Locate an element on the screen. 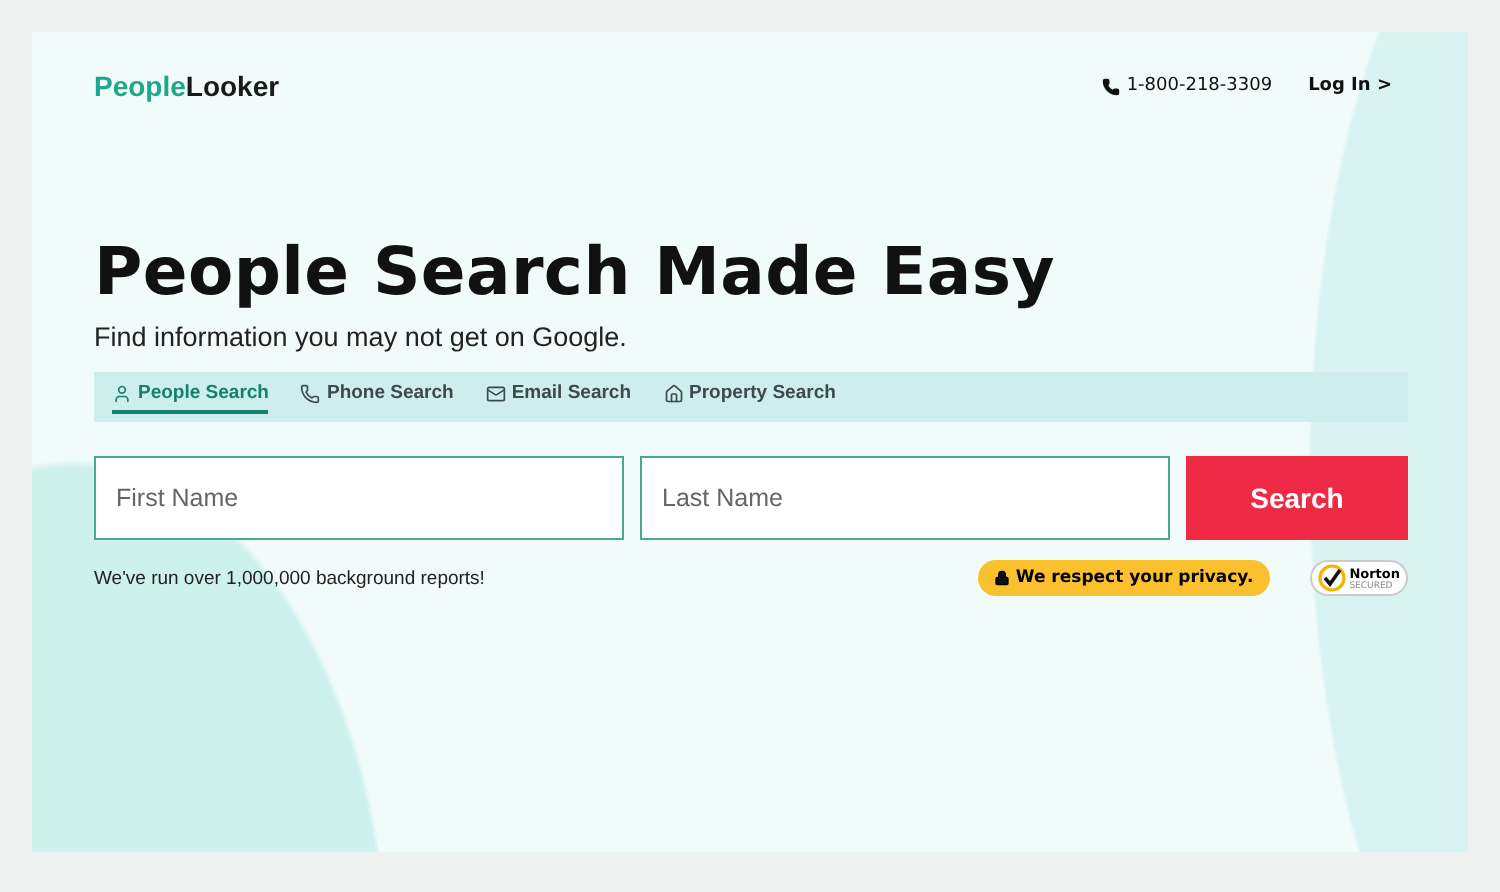 The width and height of the screenshot is (1500, 892). person-icon is located at coordinates (122, 393).